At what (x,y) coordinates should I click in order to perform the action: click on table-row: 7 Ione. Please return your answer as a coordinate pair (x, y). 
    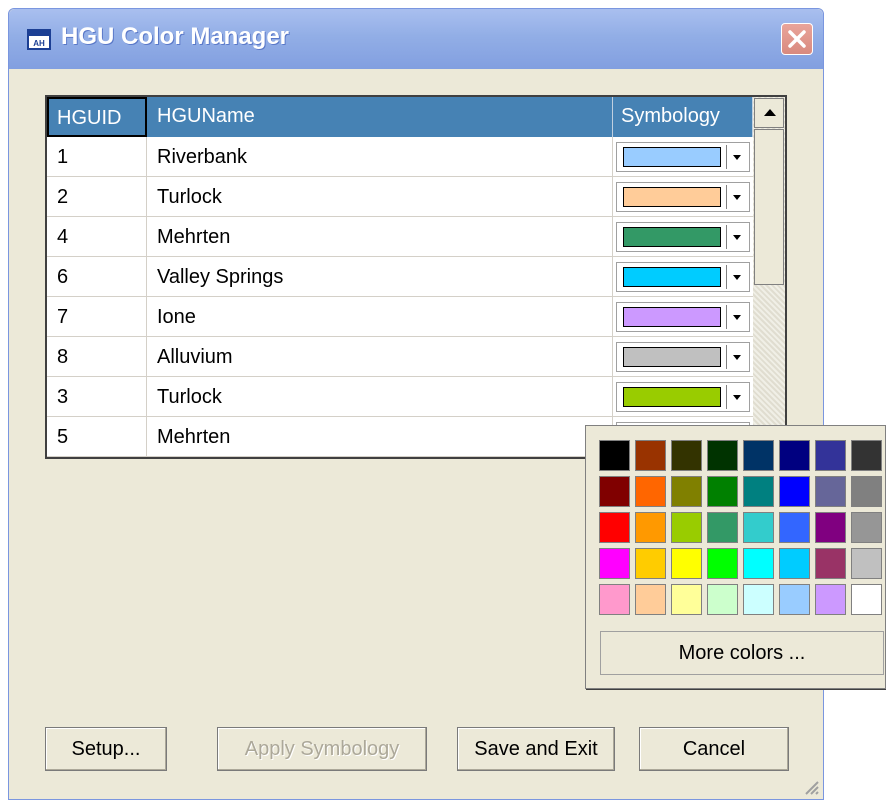
    Looking at the image, I should click on (400, 317).